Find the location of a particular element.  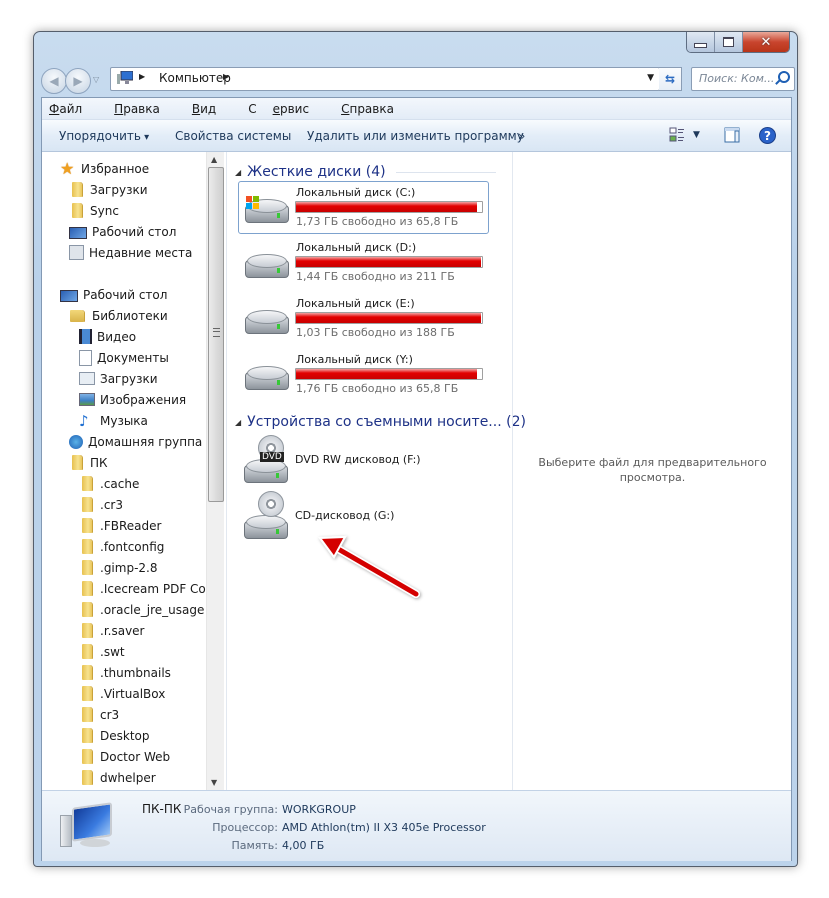

organize-button: Упорядочить is located at coordinates (104, 136).